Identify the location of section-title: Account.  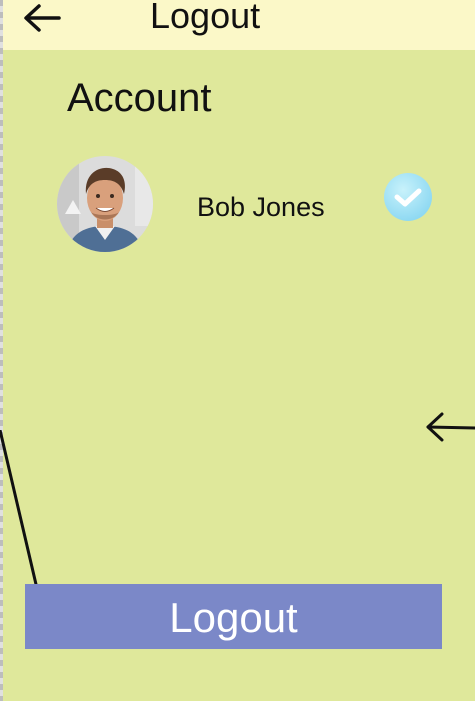
(139, 98).